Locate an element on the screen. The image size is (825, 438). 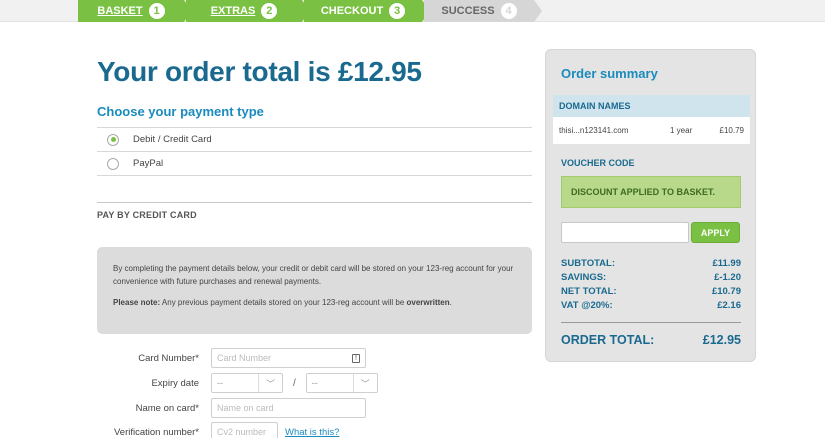
card-number-input: Card Number ! is located at coordinates (288, 358).